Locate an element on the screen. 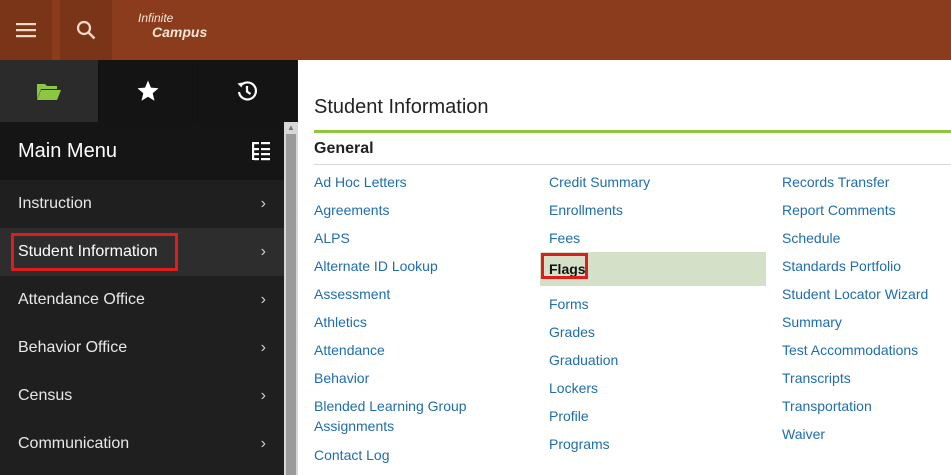 Image resolution: width=951 pixels, height=475 pixels. link-assessment: Assessment is located at coordinates (352, 294).